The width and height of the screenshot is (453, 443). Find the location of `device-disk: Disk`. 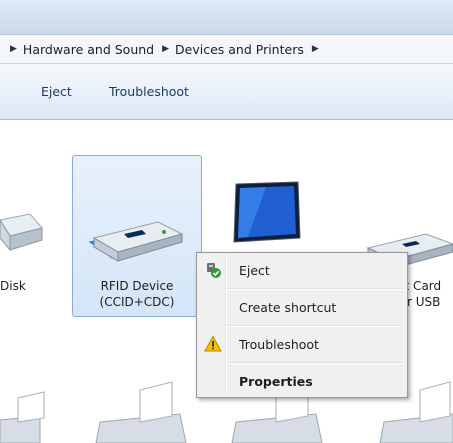

device-disk: Disk is located at coordinates (24, 245).